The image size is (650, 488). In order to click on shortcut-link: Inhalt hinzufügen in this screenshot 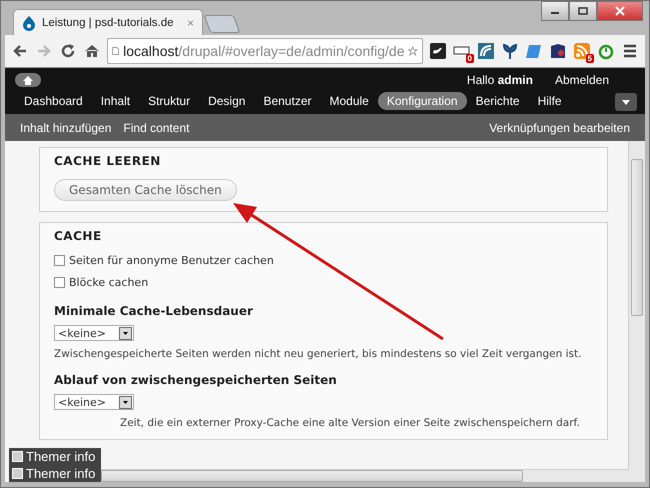, I will do `click(66, 127)`.